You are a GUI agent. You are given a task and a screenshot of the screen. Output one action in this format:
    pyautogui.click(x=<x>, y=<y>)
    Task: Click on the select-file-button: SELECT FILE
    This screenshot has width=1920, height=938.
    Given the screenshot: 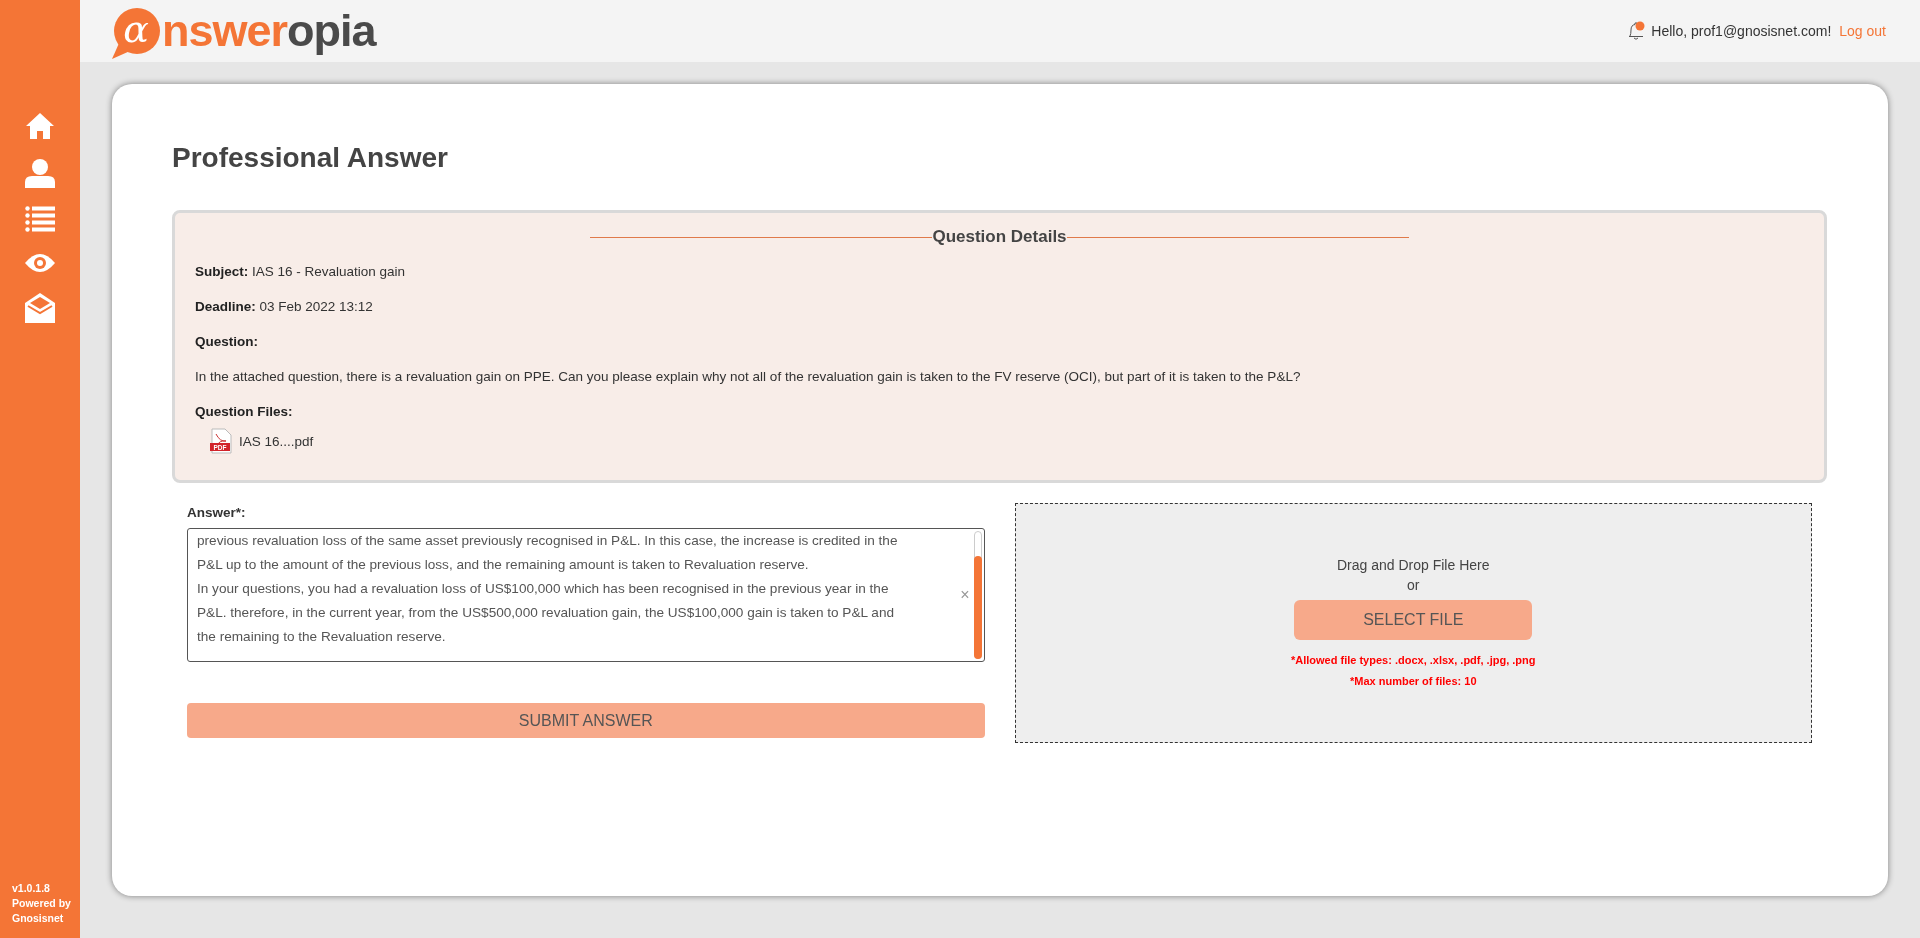 What is the action you would take?
    pyautogui.click(x=1413, y=620)
    